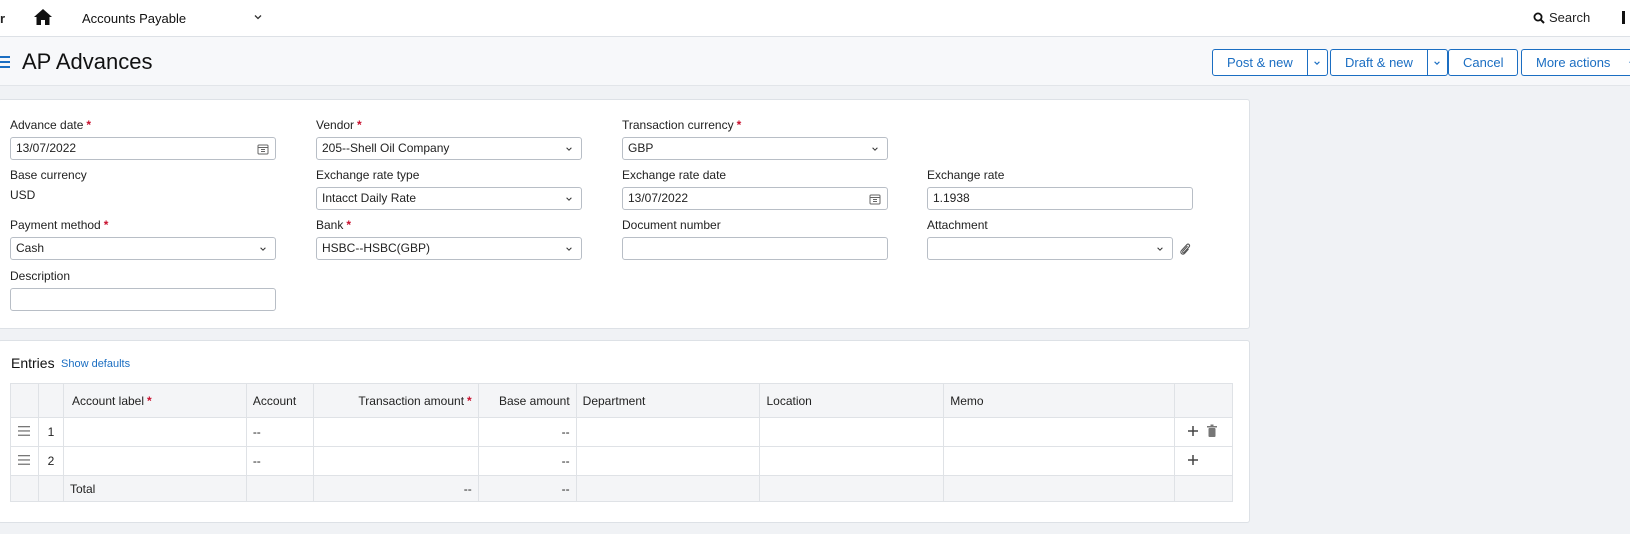 Image resolution: width=1630 pixels, height=534 pixels. Describe the element at coordinates (108, 400) in the screenshot. I see `account-label-header-text: Account label` at that location.